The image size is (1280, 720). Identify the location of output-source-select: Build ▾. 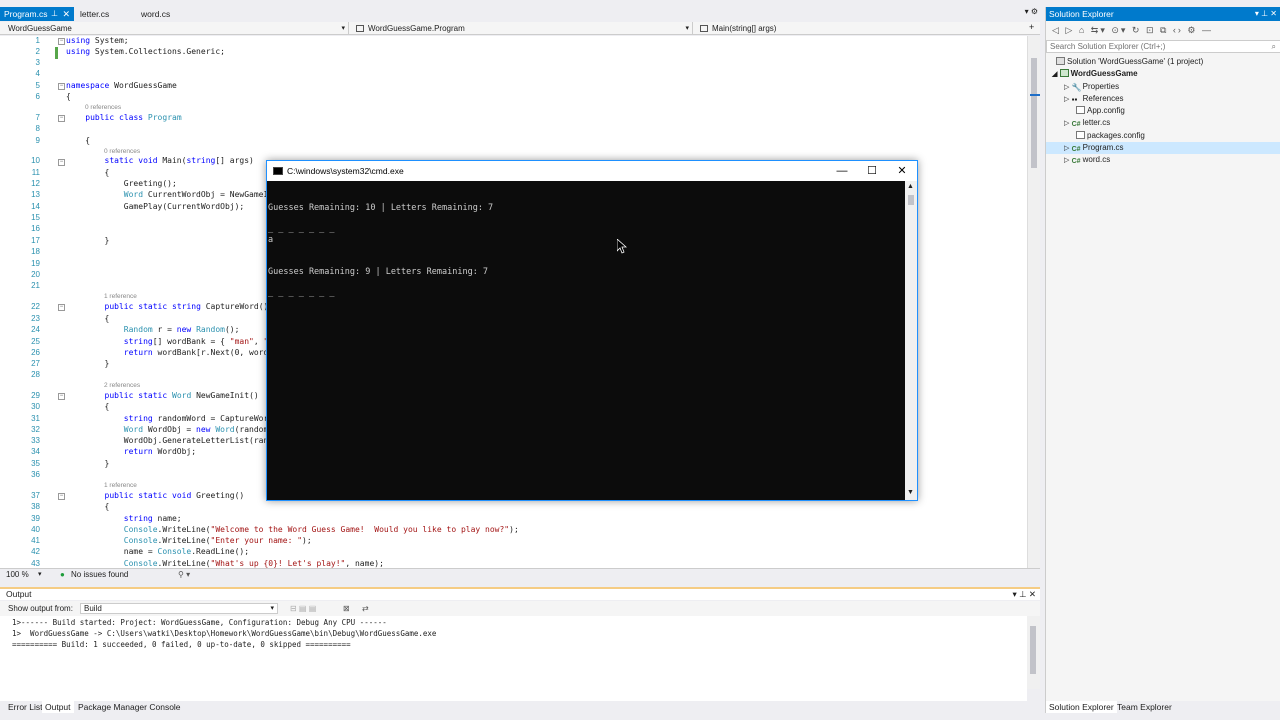
(179, 608).